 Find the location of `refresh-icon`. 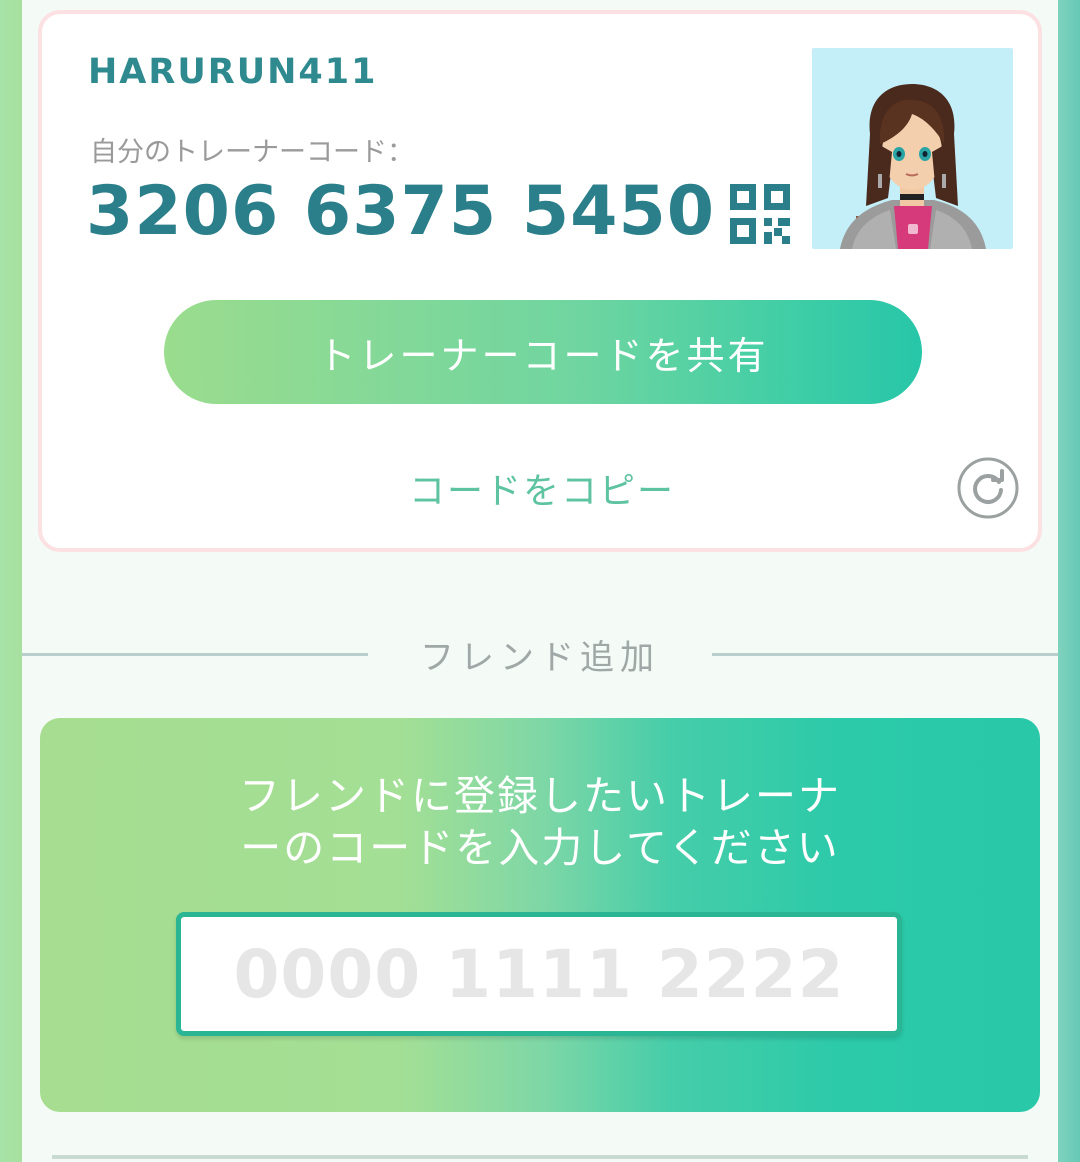

refresh-icon is located at coordinates (988, 488).